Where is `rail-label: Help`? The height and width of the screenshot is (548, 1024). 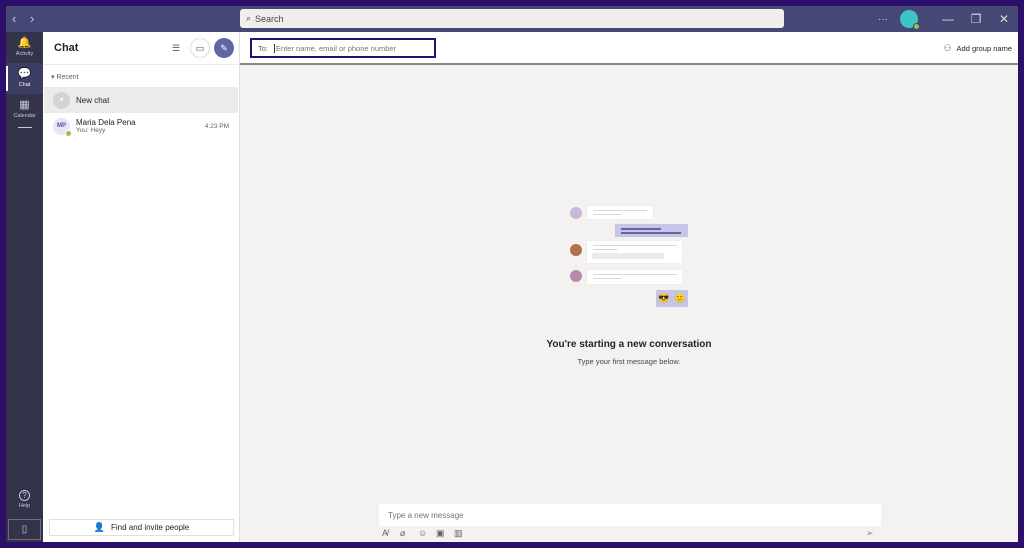
rail-label: Help is located at coordinates (24, 506).